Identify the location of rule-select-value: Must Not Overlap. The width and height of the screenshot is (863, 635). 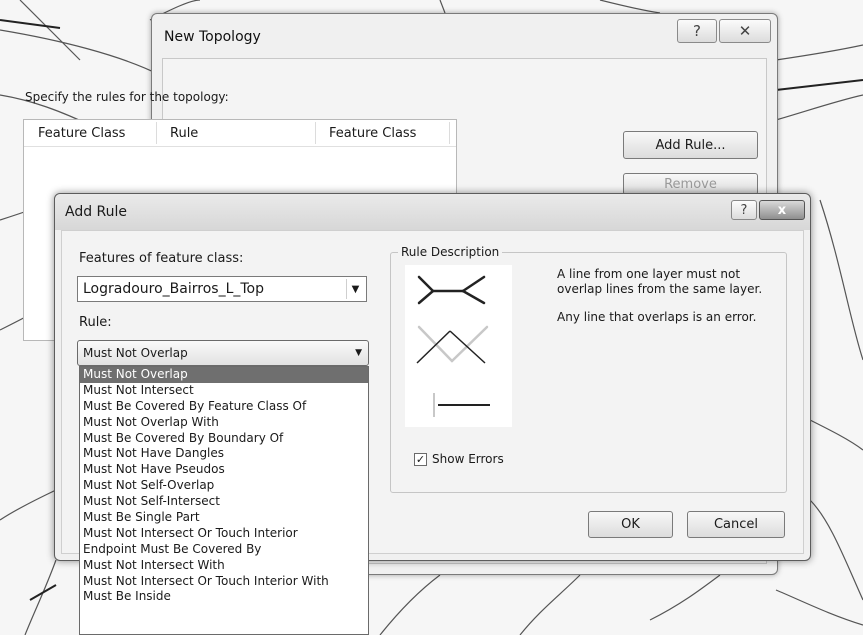
(135, 353).